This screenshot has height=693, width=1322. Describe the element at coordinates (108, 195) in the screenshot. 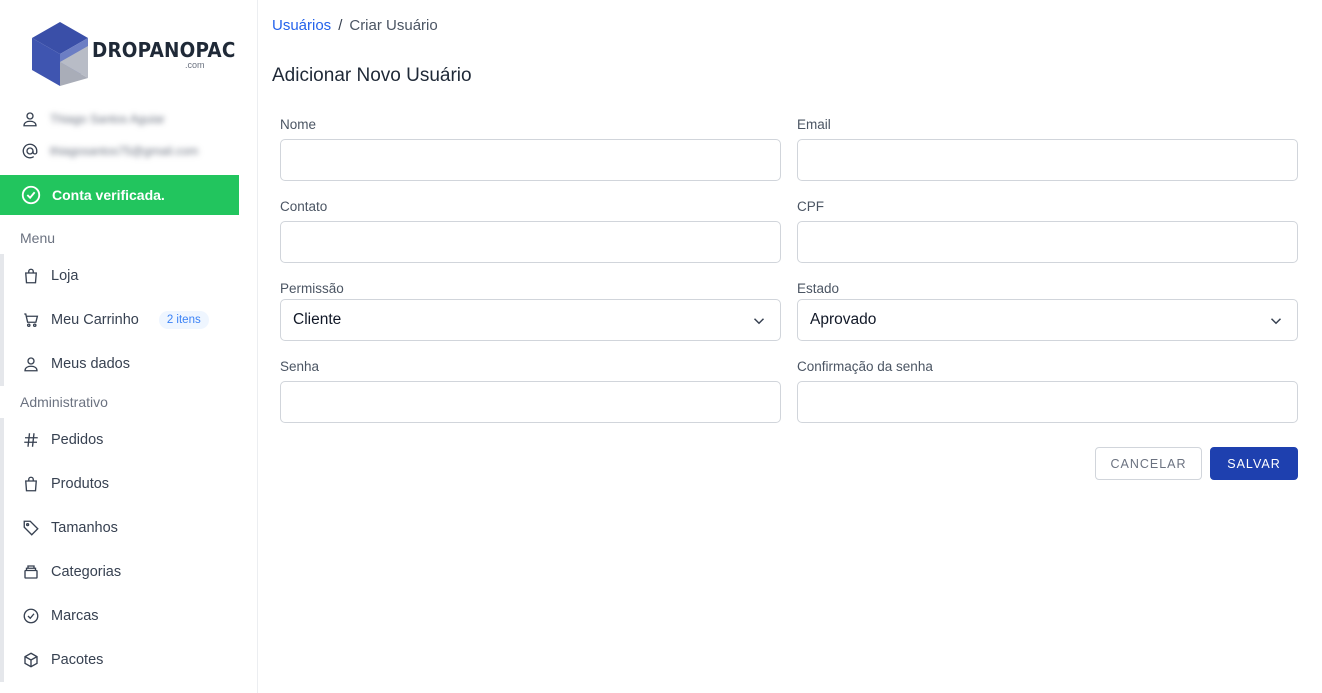

I see `verified-label: Conta verificada.` at that location.